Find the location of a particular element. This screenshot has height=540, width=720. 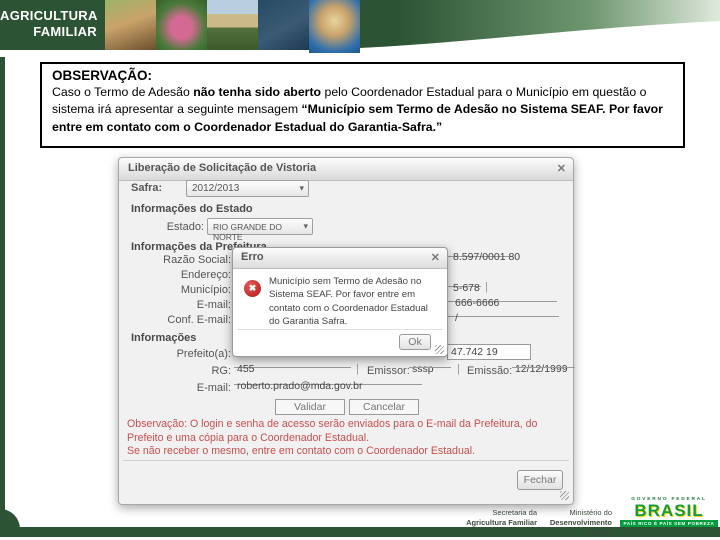

estado-select: RIO GRANDE DO NORTE ▾ is located at coordinates (260, 230).